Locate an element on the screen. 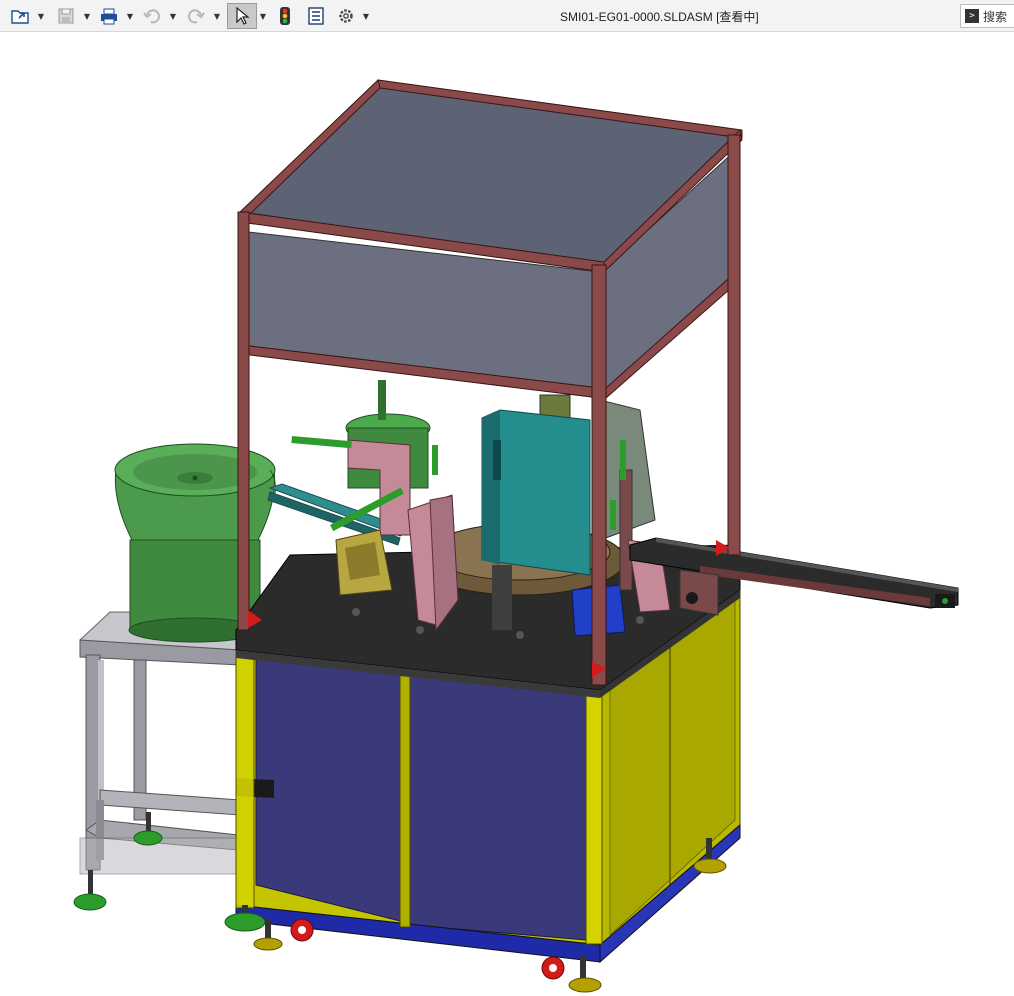 The width and height of the screenshot is (1014, 996). options-dropdown-icon: ▼ is located at coordinates (366, 16).